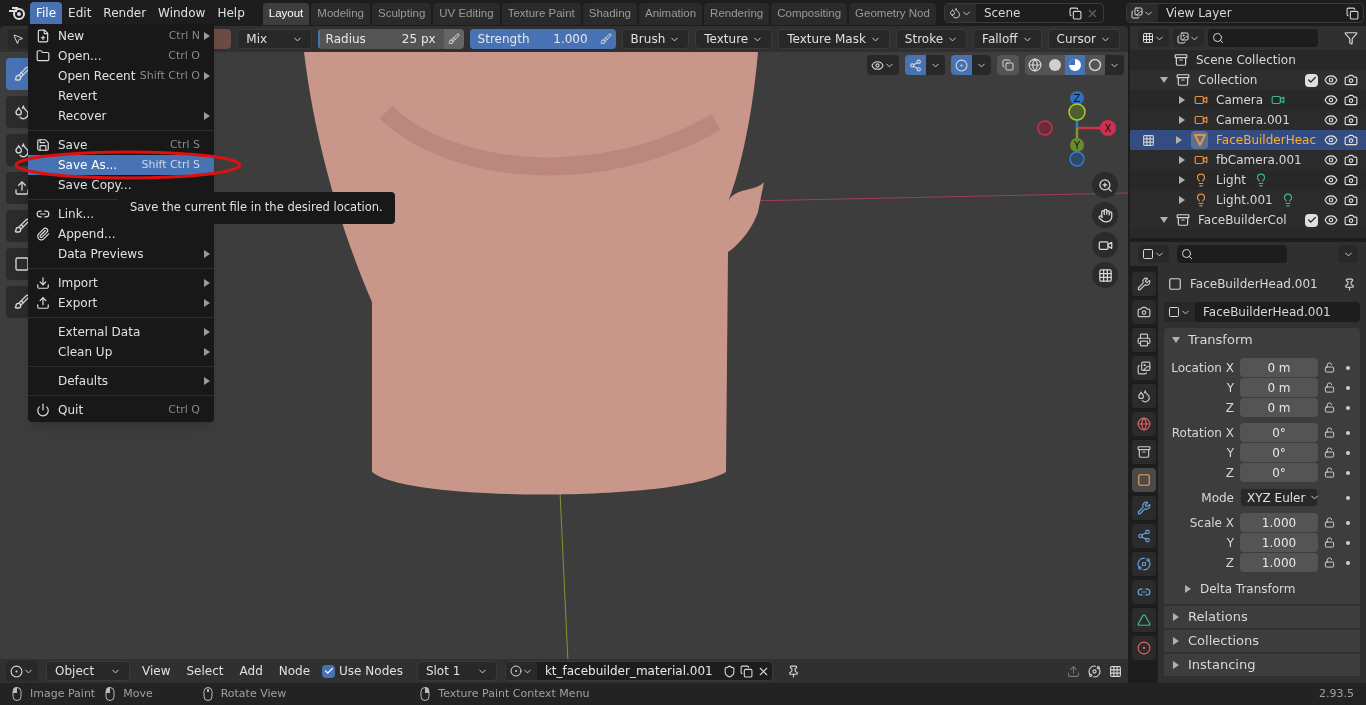  Describe the element at coordinates (1248, 589) in the screenshot. I see `subpanel-title: Delta Transform` at that location.